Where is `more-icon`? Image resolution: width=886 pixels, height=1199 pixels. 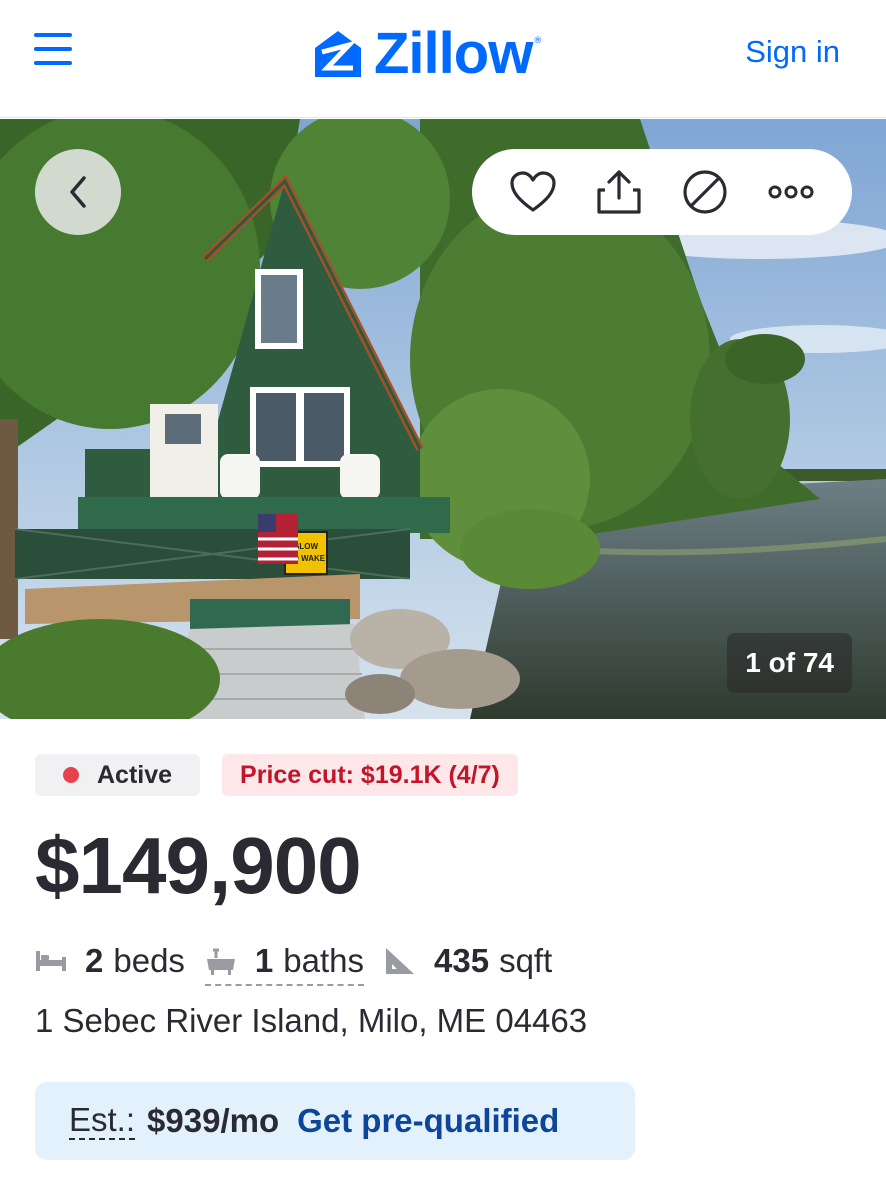
more-icon is located at coordinates (791, 192).